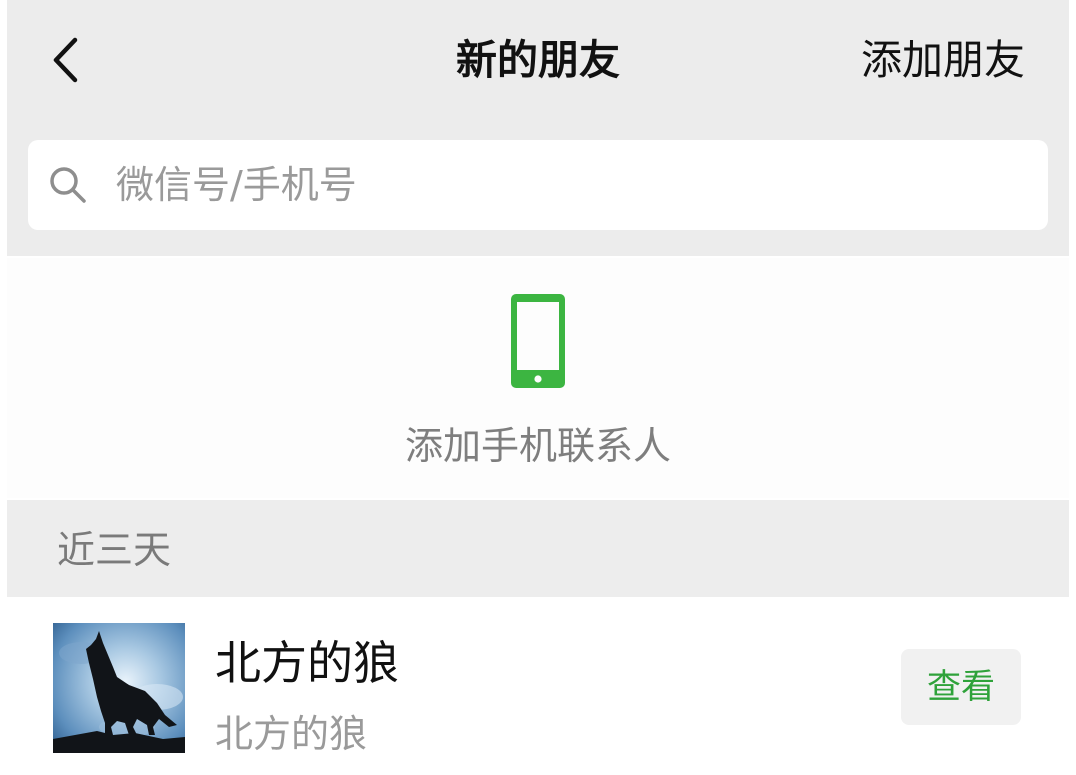 The width and height of the screenshot is (1076, 775). Describe the element at coordinates (943, 60) in the screenshot. I see `add-friends-button: 添加朋友` at that location.